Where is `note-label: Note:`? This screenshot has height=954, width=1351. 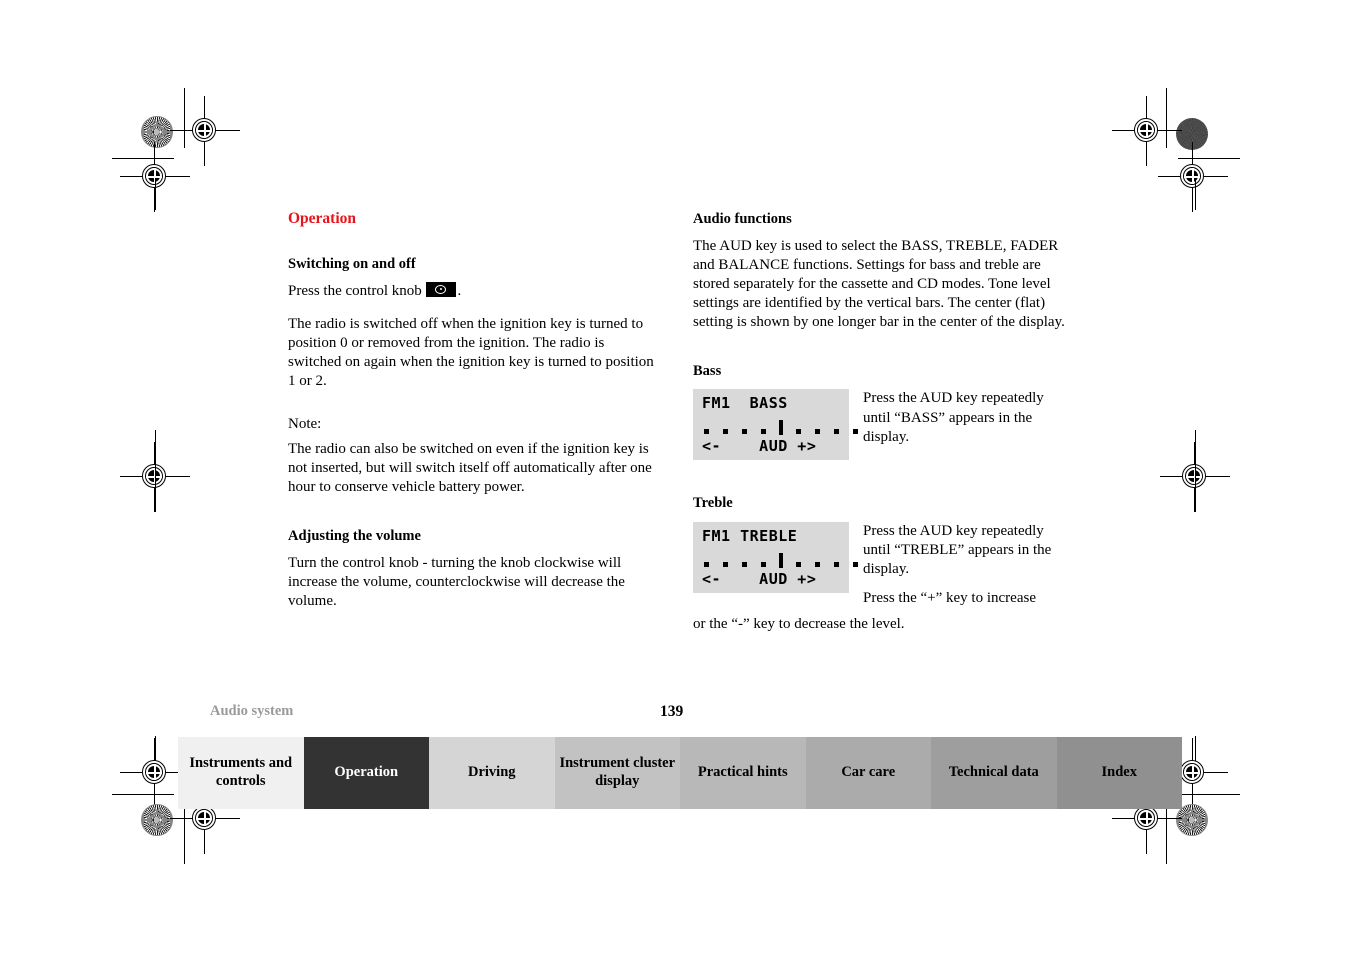 note-label: Note: is located at coordinates (305, 423).